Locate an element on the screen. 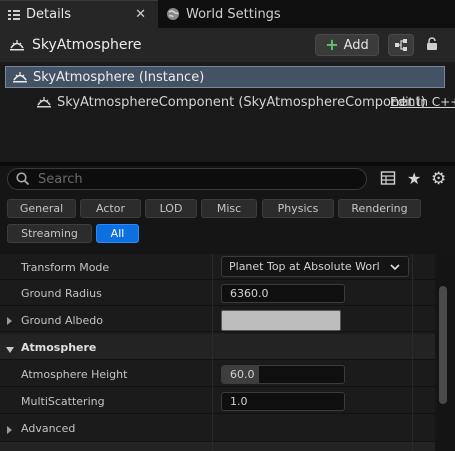 The image size is (455, 451). atmosphere-height-label: Atmosphere Height is located at coordinates (74, 374).